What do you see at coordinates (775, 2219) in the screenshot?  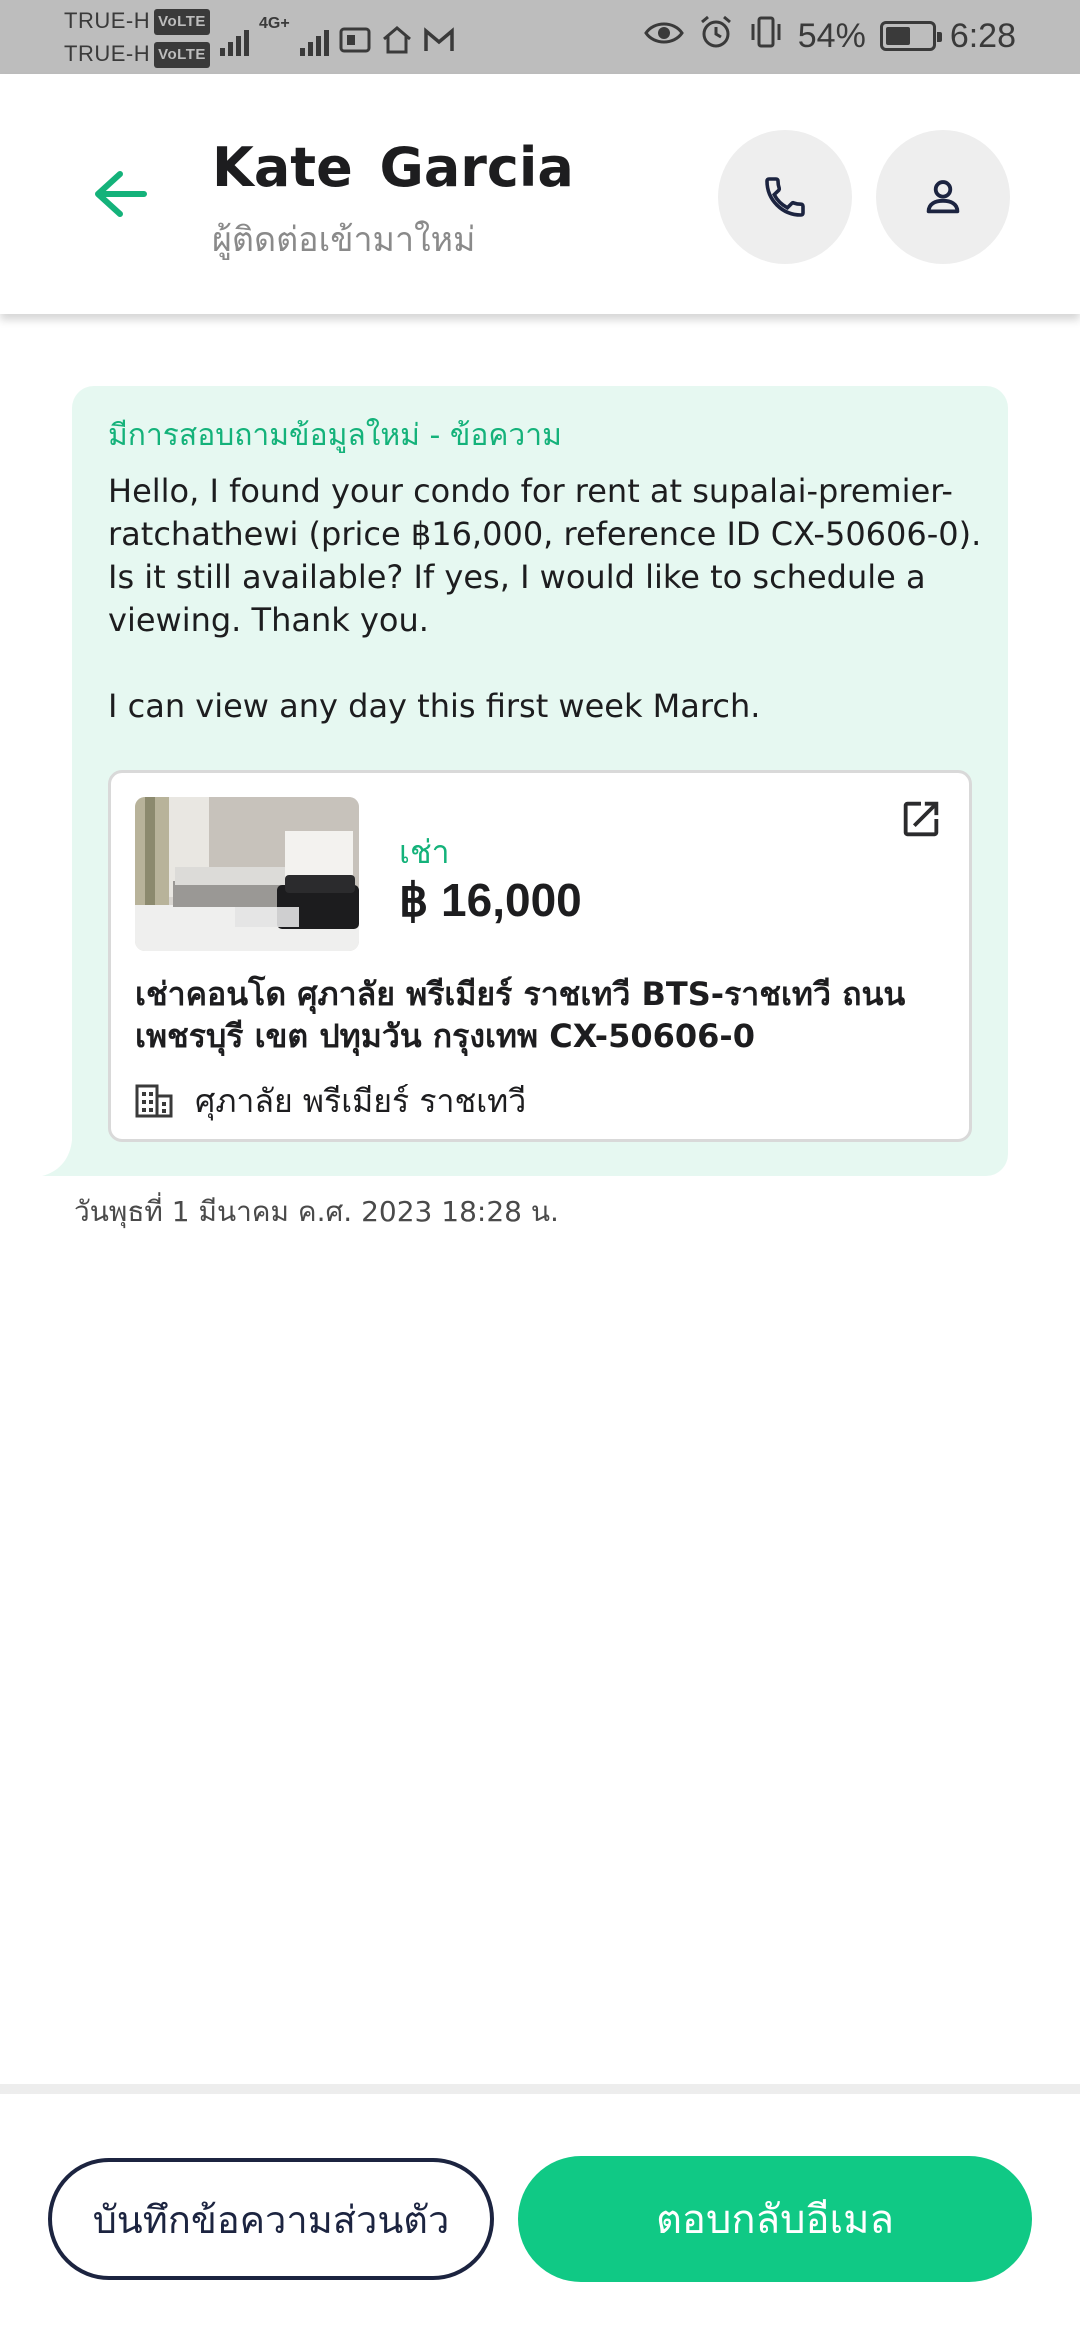 I see `reply-email-button: ตอบกลับอีเมล` at bounding box center [775, 2219].